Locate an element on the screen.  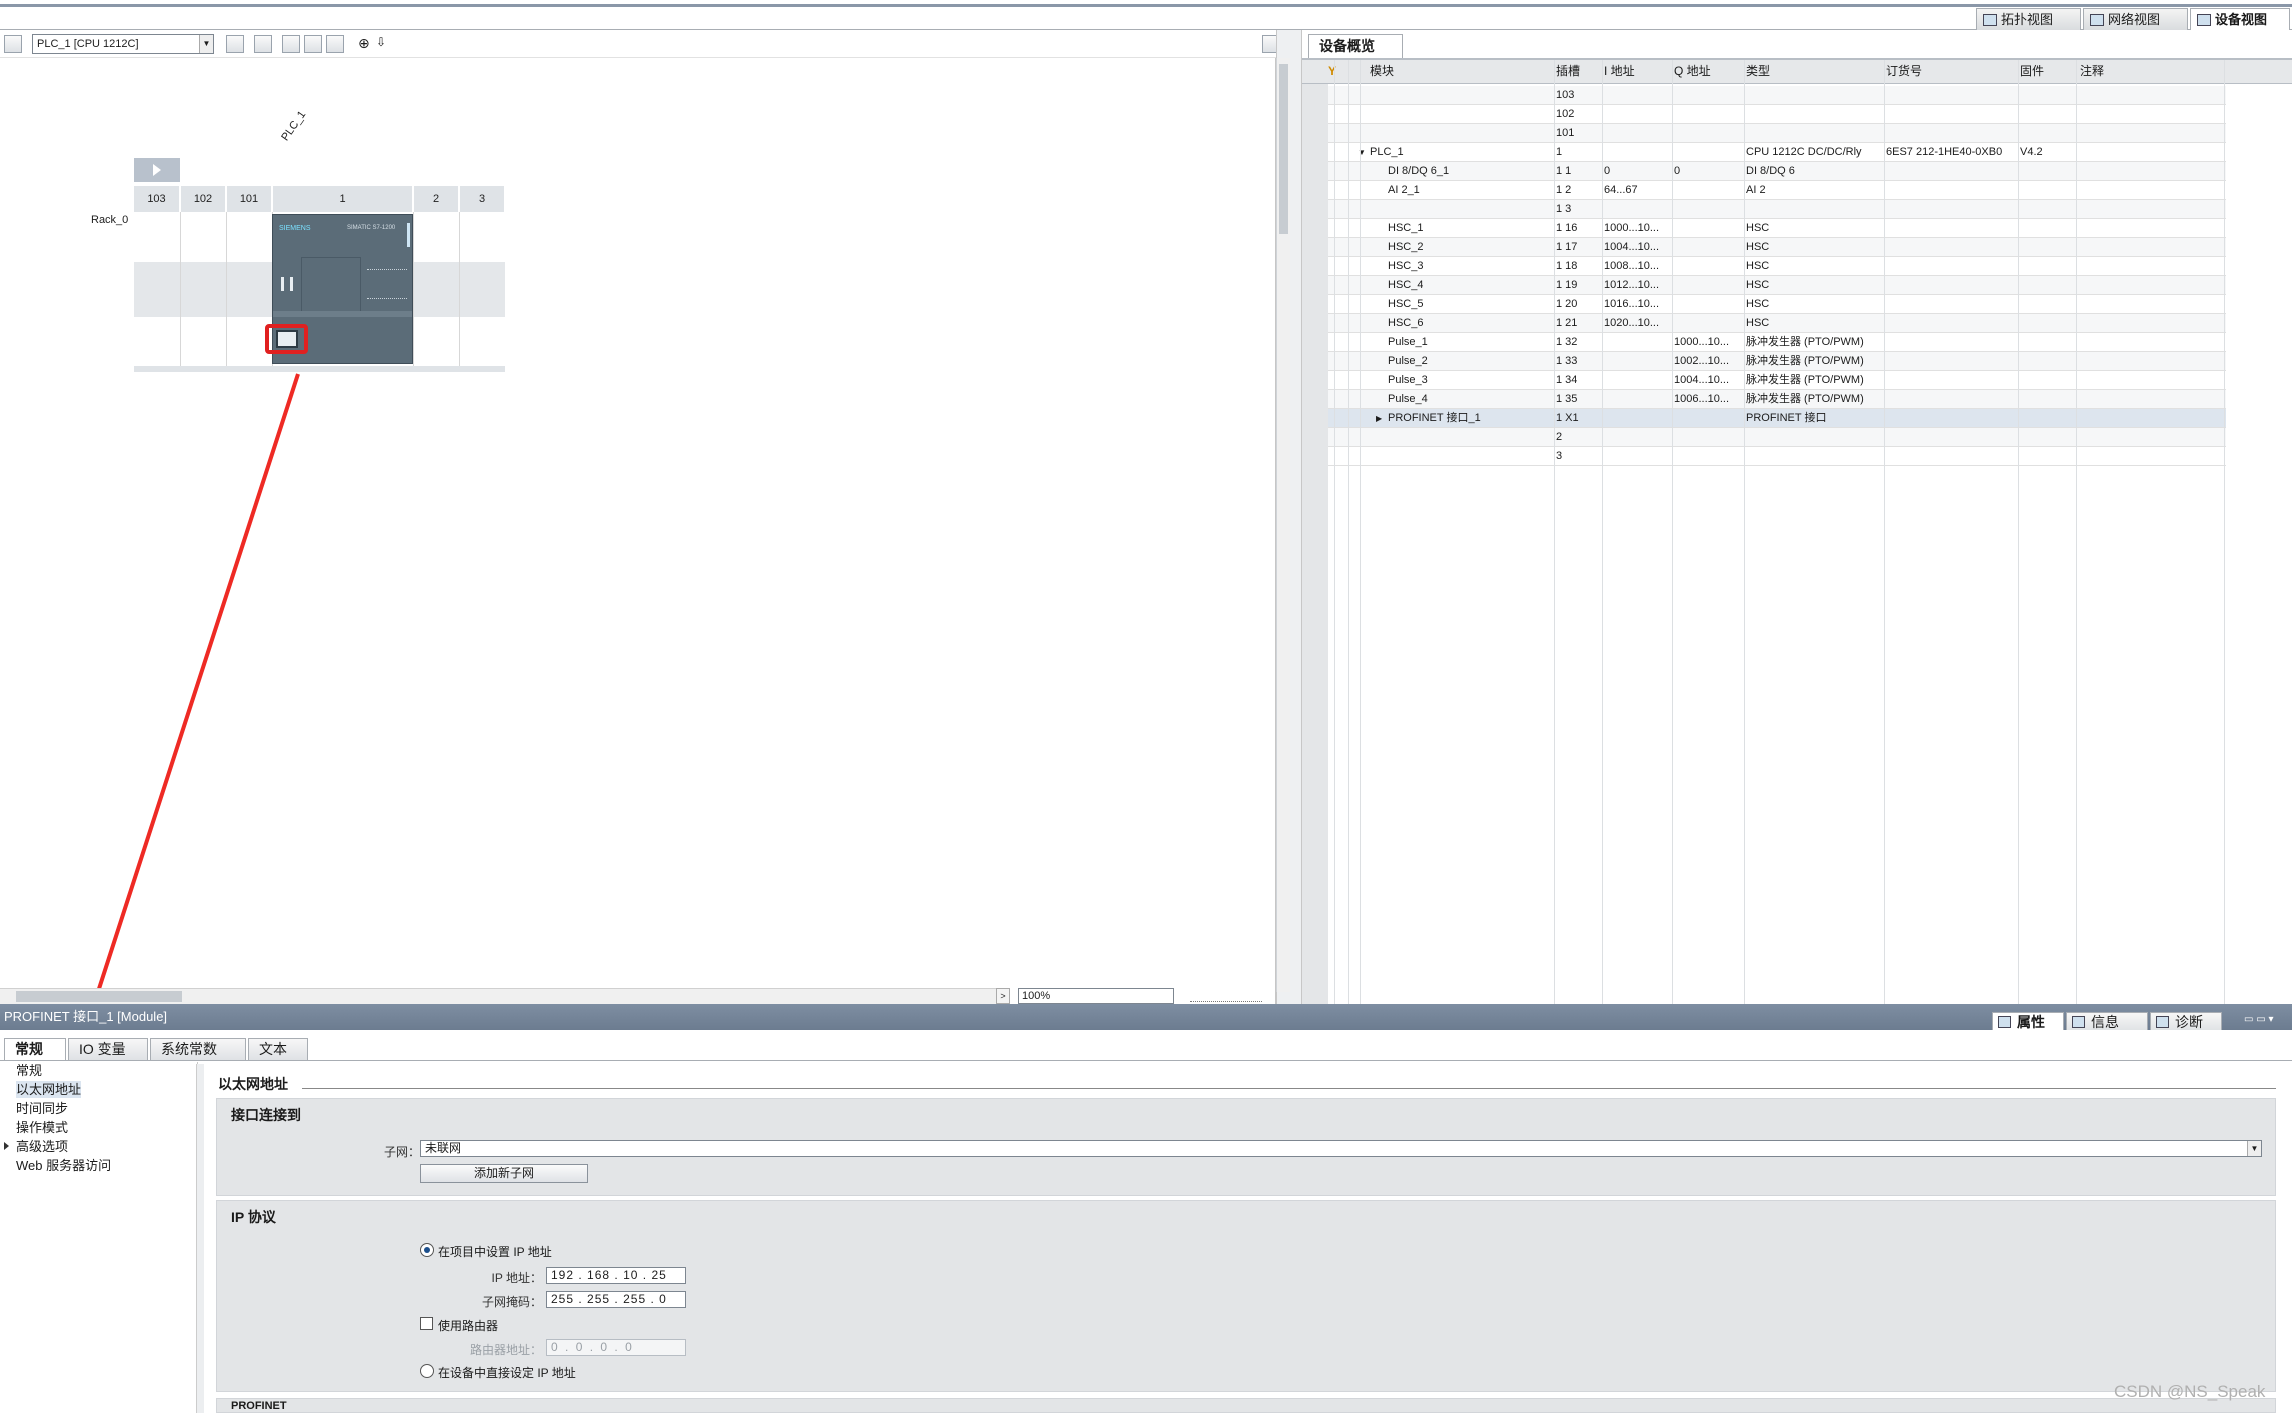
router-address-field: 0 . 0 . 0 . 0 is located at coordinates (616, 1347).